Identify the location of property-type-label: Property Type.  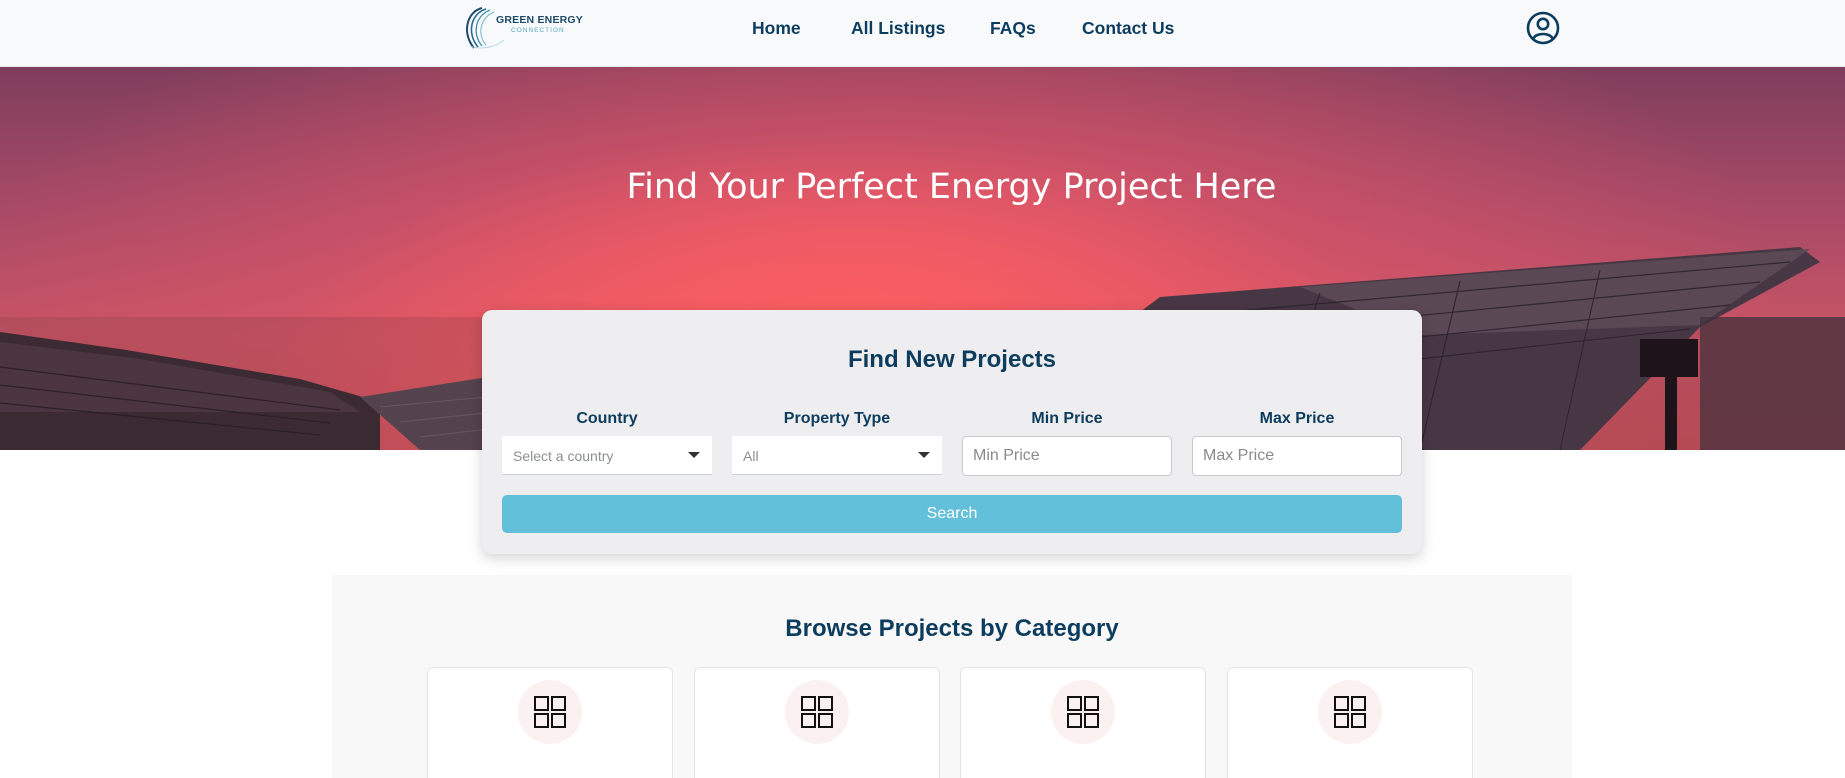
(837, 418).